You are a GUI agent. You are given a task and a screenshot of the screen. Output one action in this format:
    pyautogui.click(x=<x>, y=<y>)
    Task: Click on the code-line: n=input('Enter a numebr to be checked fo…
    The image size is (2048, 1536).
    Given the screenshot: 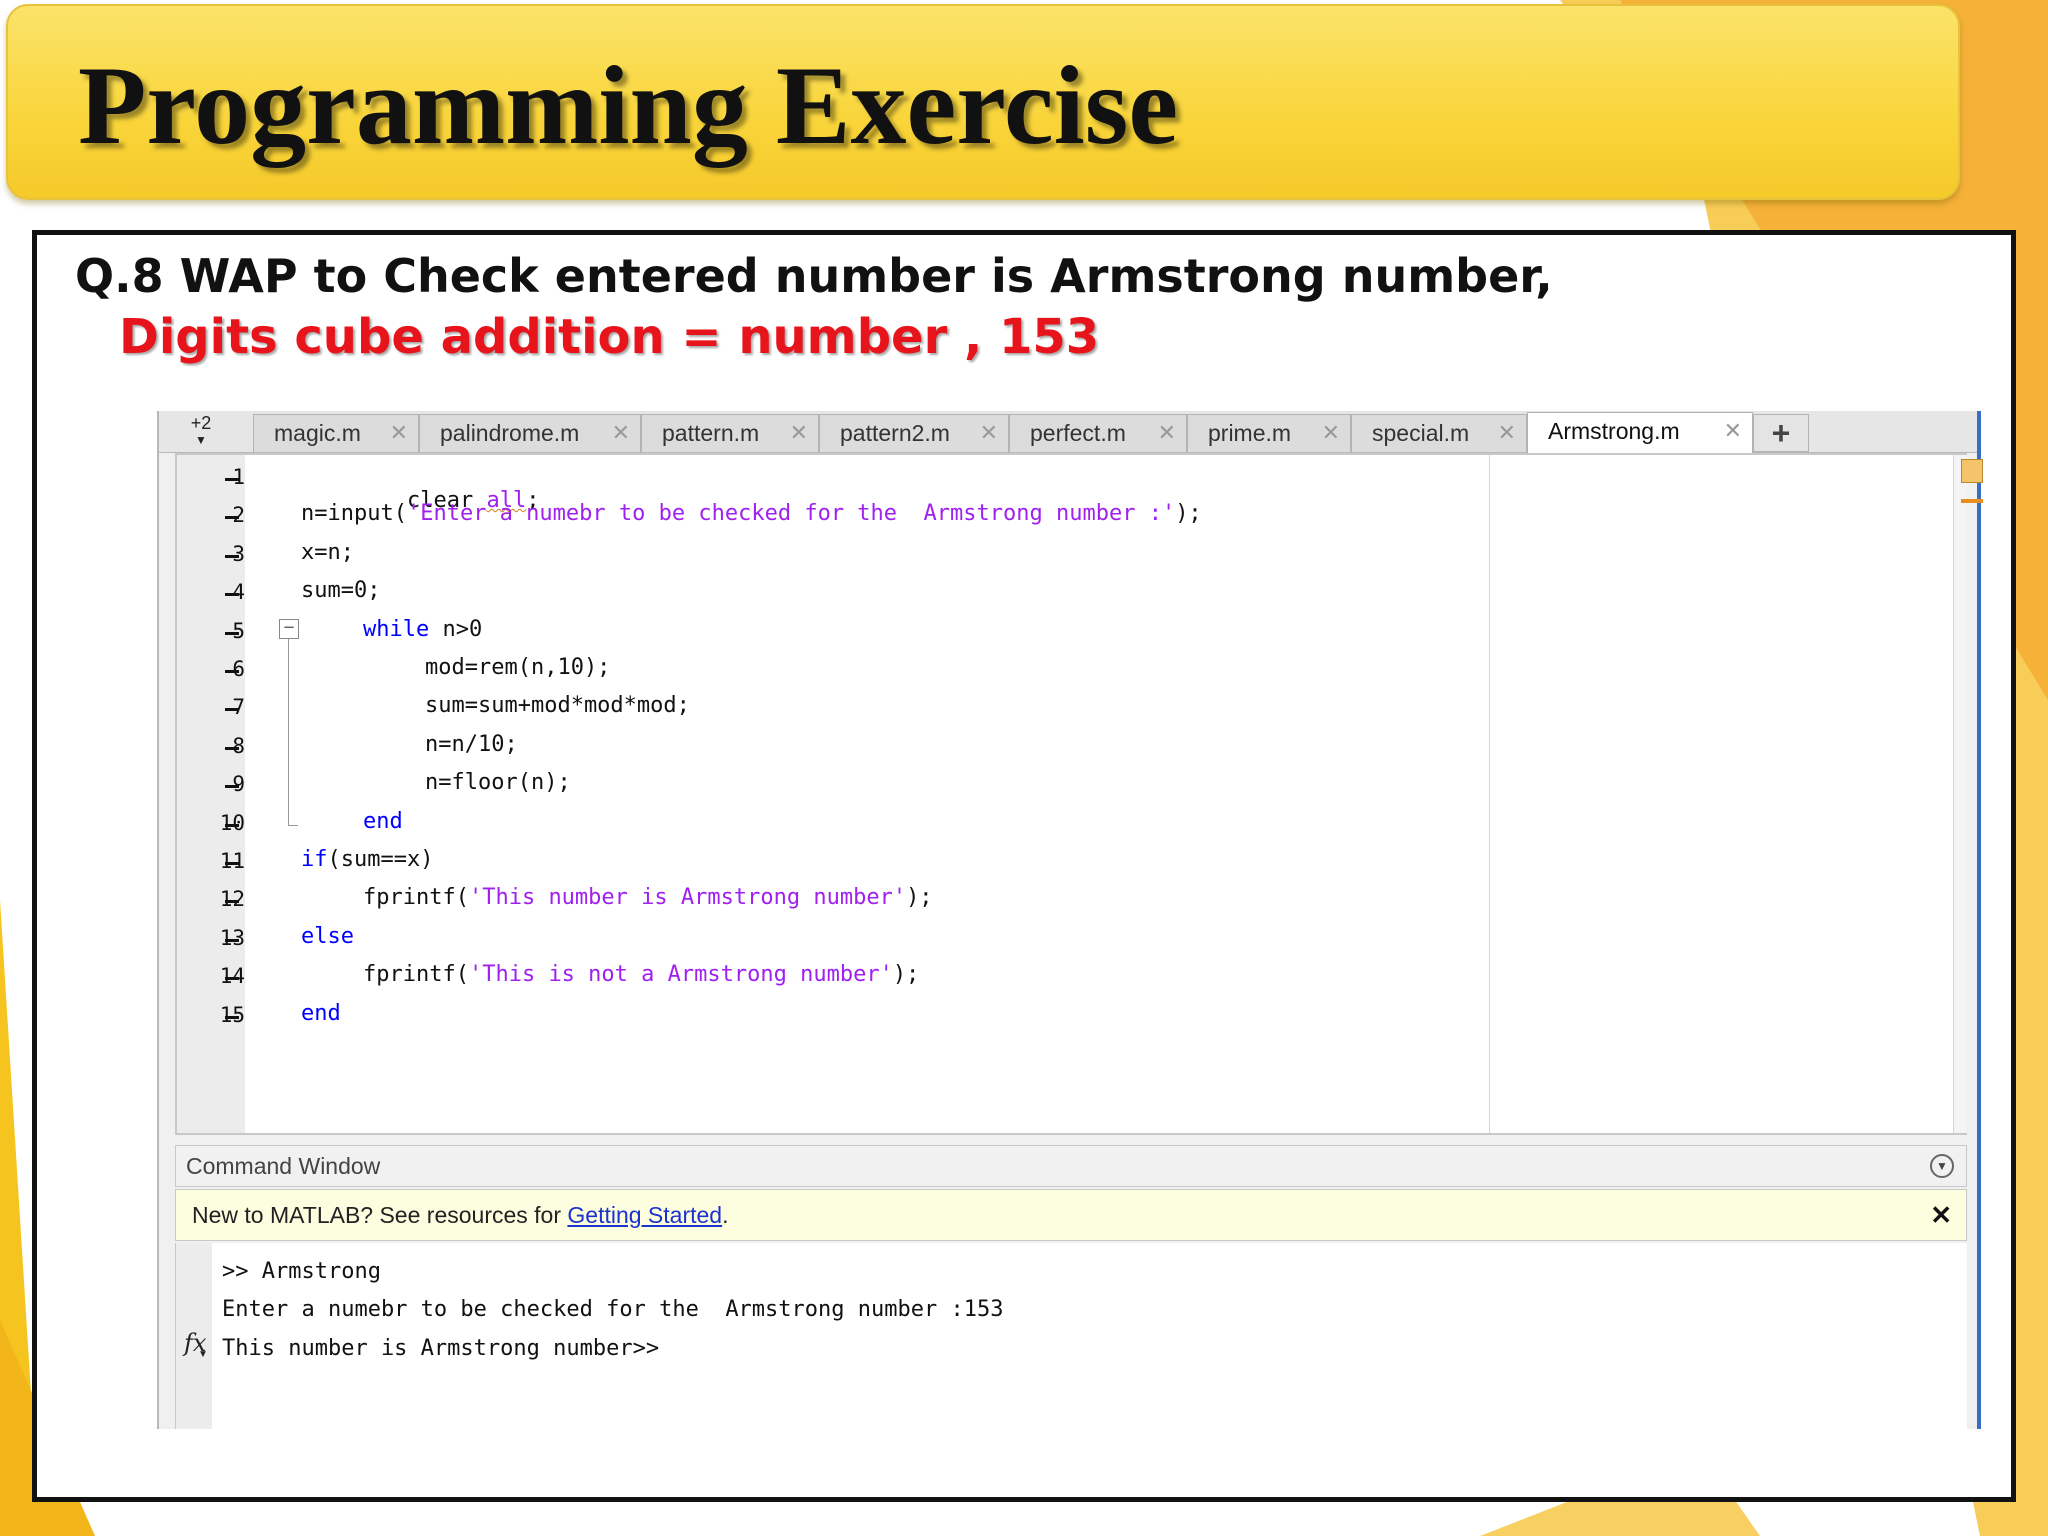 What is the action you would take?
    pyautogui.click(x=751, y=513)
    